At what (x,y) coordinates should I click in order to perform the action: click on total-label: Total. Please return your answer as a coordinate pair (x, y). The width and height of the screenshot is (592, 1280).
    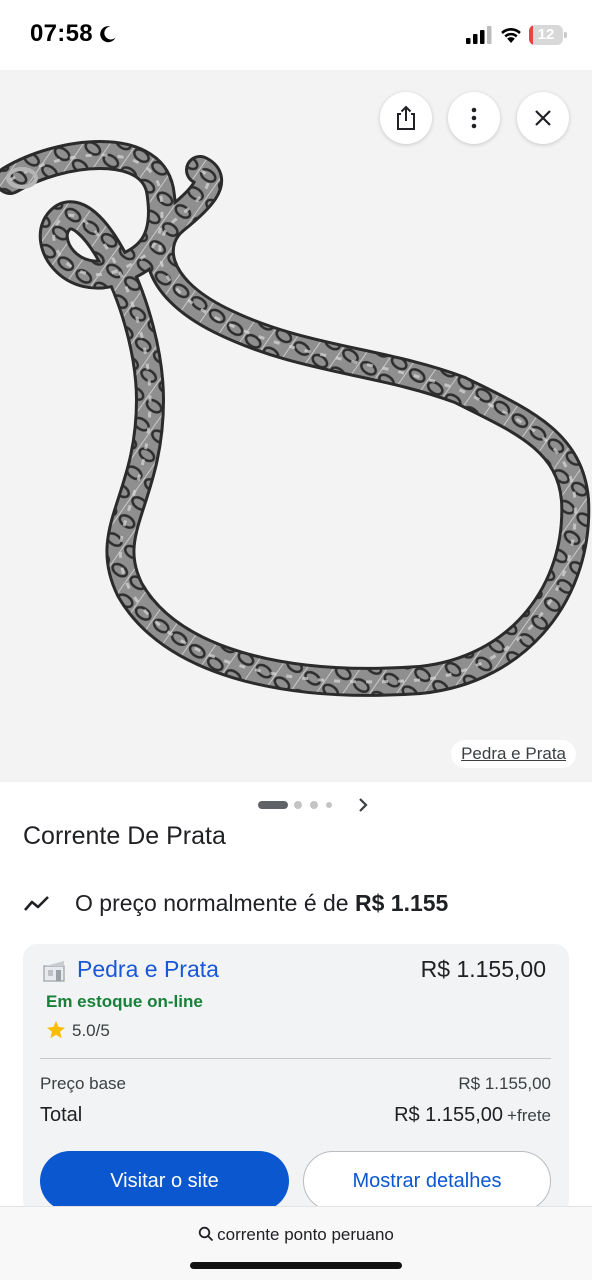
    Looking at the image, I should click on (61, 1115).